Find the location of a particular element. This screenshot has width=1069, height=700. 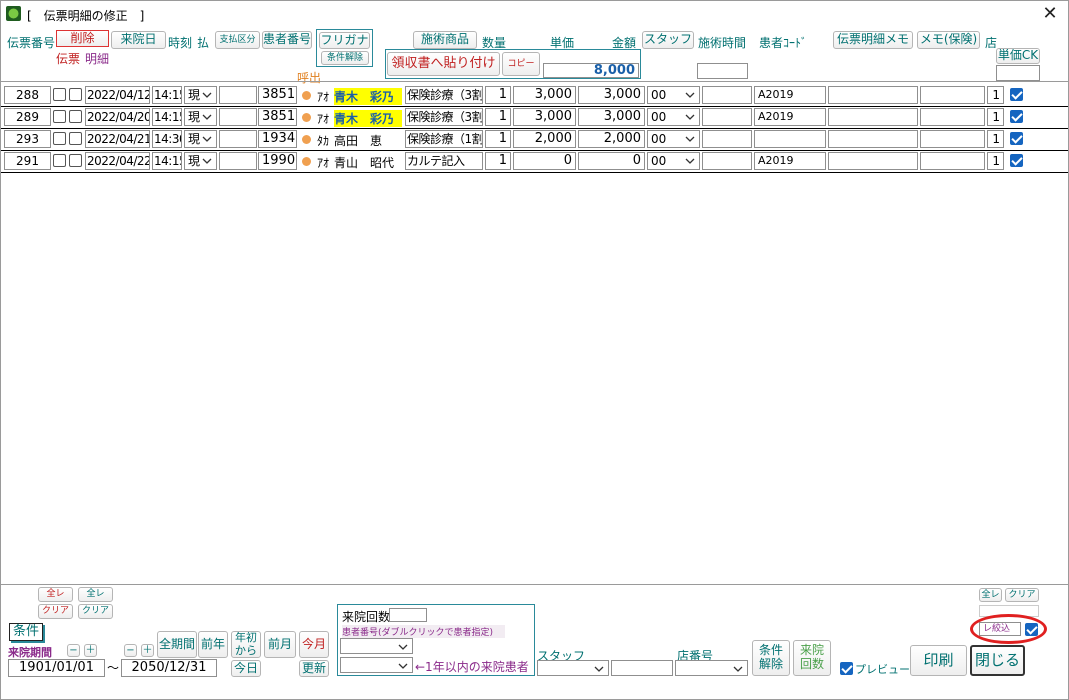

row-amount: 0 is located at coordinates (611, 161).